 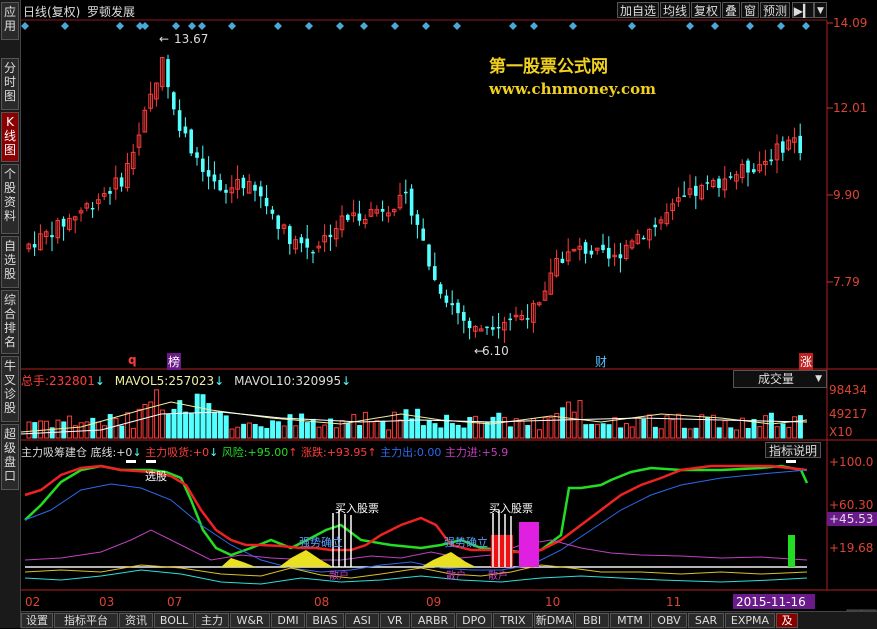 What do you see at coordinates (395, 620) in the screenshot?
I see `bottom-tab-vr: VR` at bounding box center [395, 620].